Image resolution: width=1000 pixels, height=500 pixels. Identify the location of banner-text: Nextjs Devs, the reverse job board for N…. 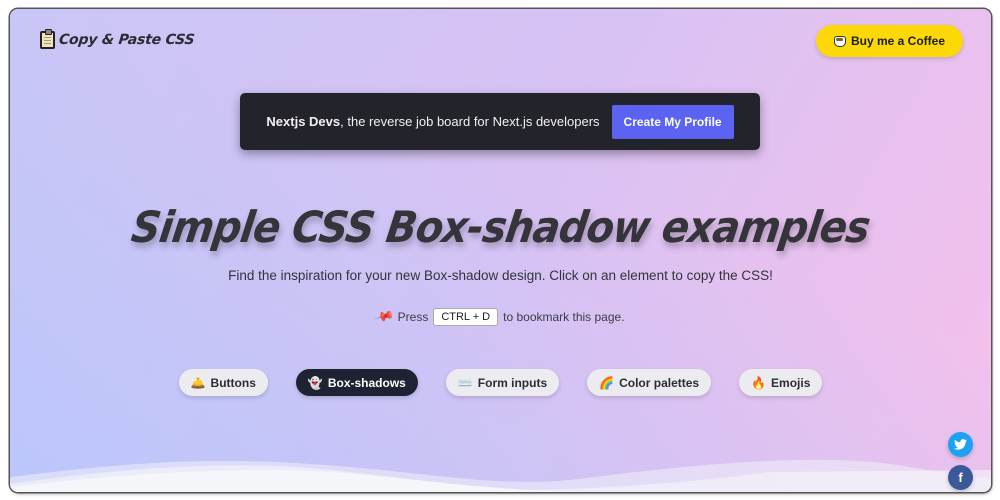
(432, 121).